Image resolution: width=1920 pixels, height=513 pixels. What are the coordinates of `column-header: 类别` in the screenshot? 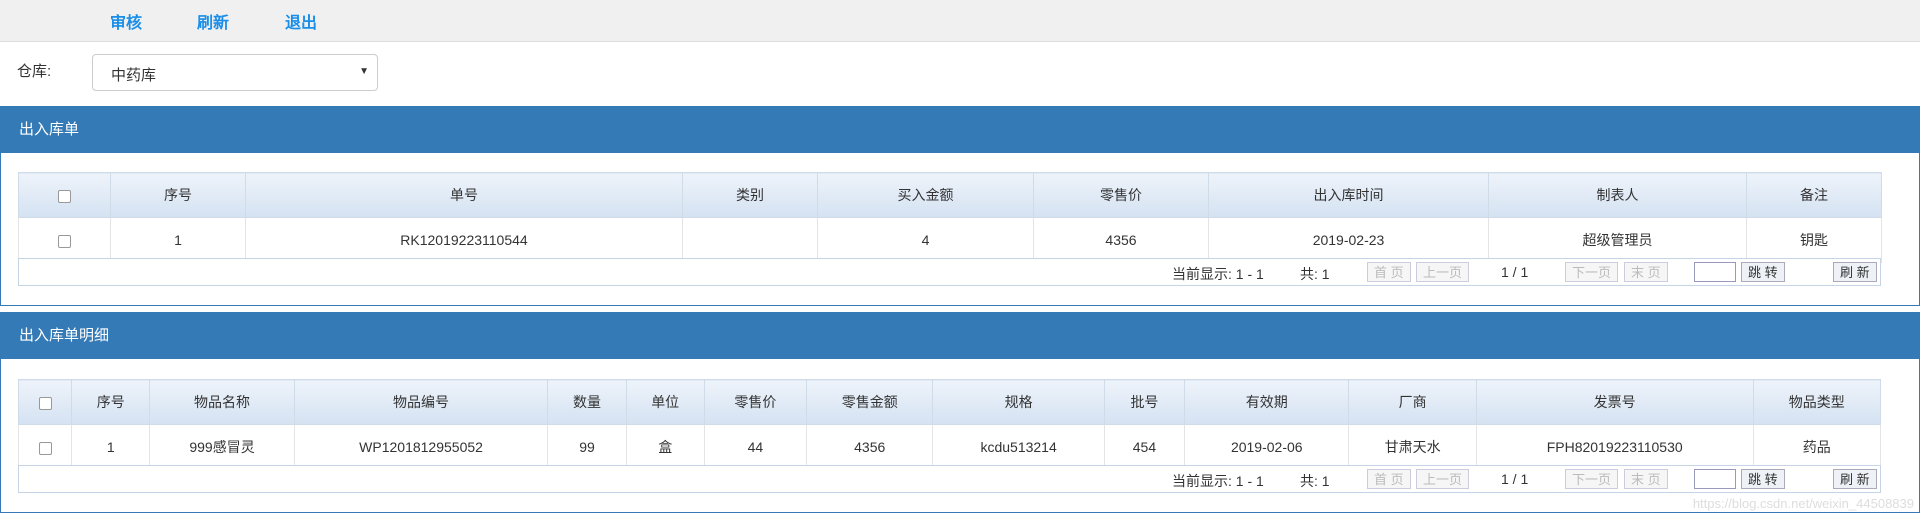 It's located at (750, 195).